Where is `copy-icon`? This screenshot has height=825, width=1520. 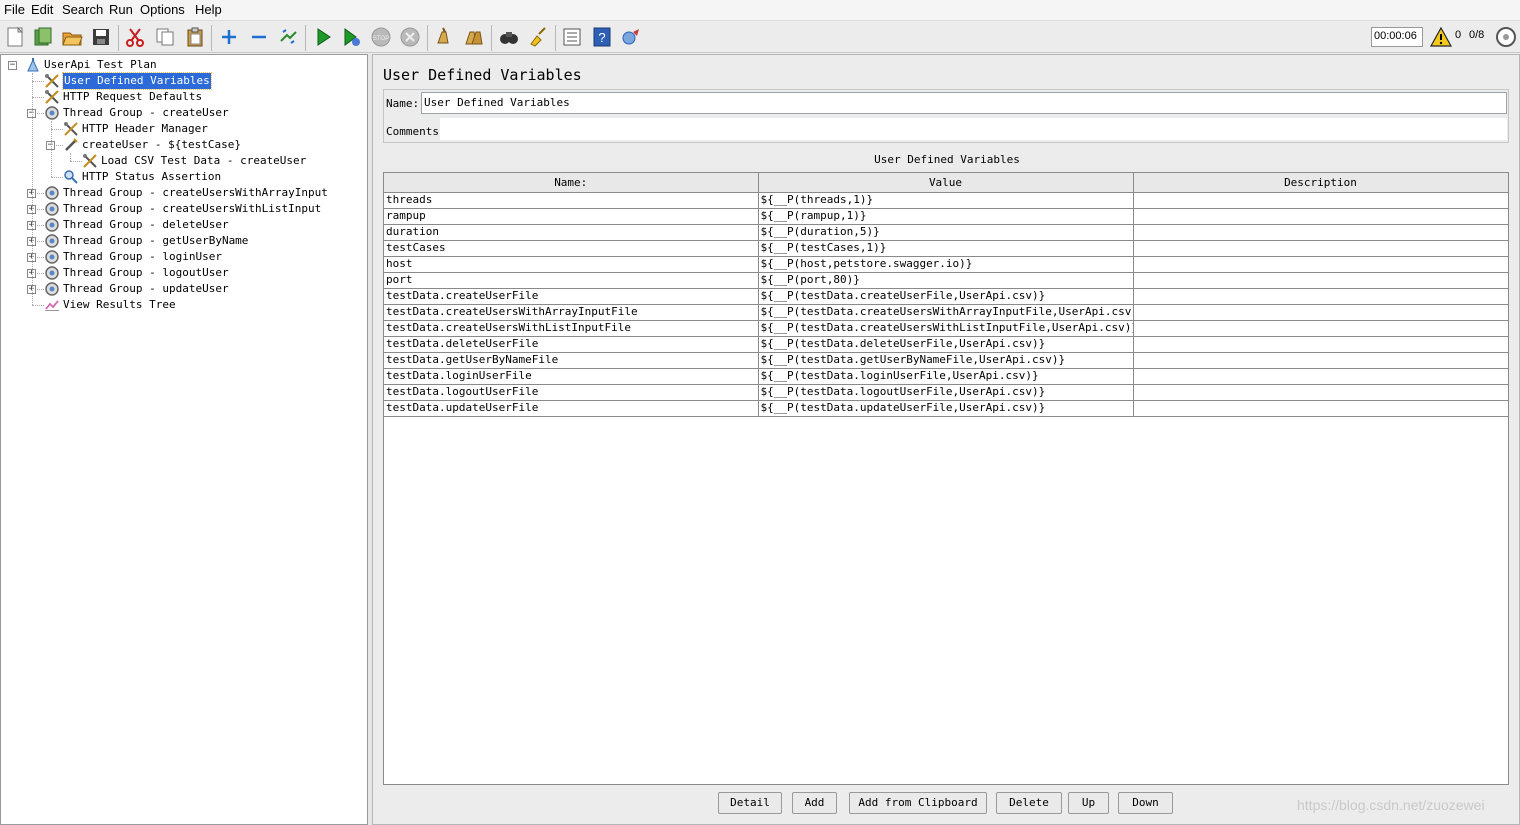
copy-icon is located at coordinates (165, 37).